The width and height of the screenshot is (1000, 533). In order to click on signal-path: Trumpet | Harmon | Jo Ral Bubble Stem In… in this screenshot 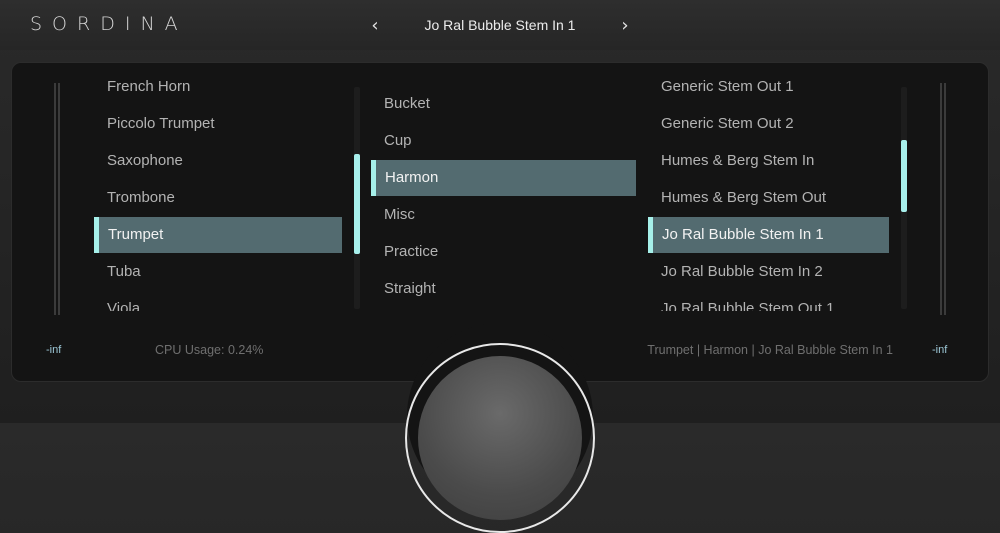, I will do `click(770, 350)`.